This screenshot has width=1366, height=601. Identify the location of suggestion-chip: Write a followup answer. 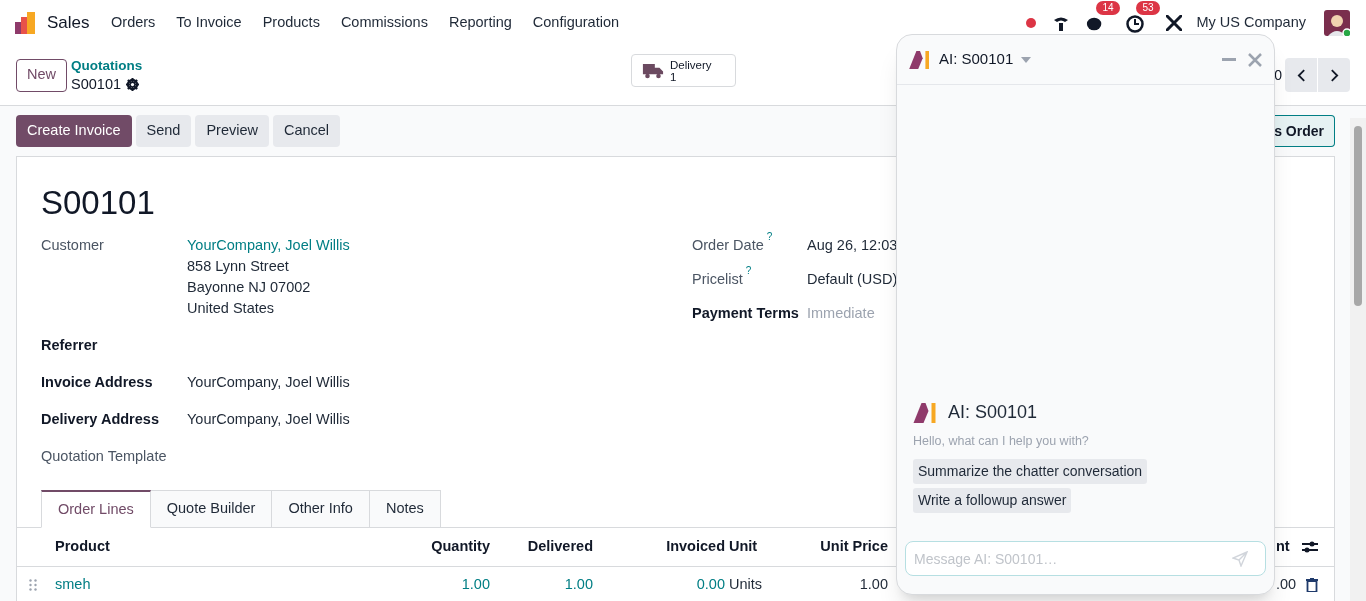
(992, 500).